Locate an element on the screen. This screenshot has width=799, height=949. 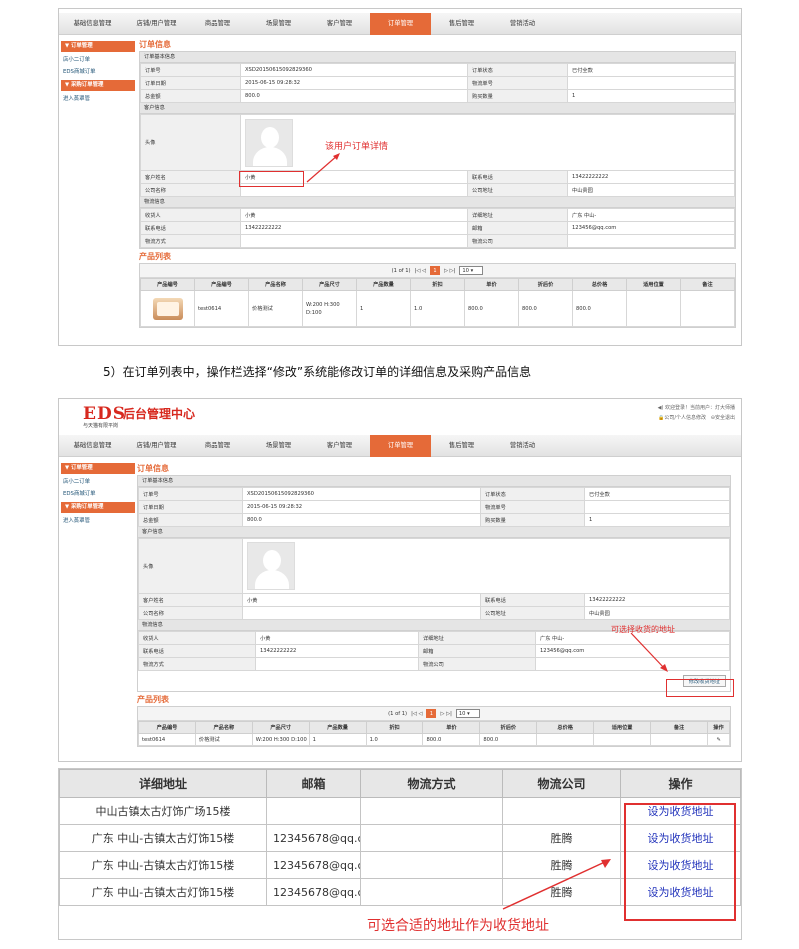
address-cell: 广东 中山-古镇太古灯饰15楼 is located at coordinates (163, 892).